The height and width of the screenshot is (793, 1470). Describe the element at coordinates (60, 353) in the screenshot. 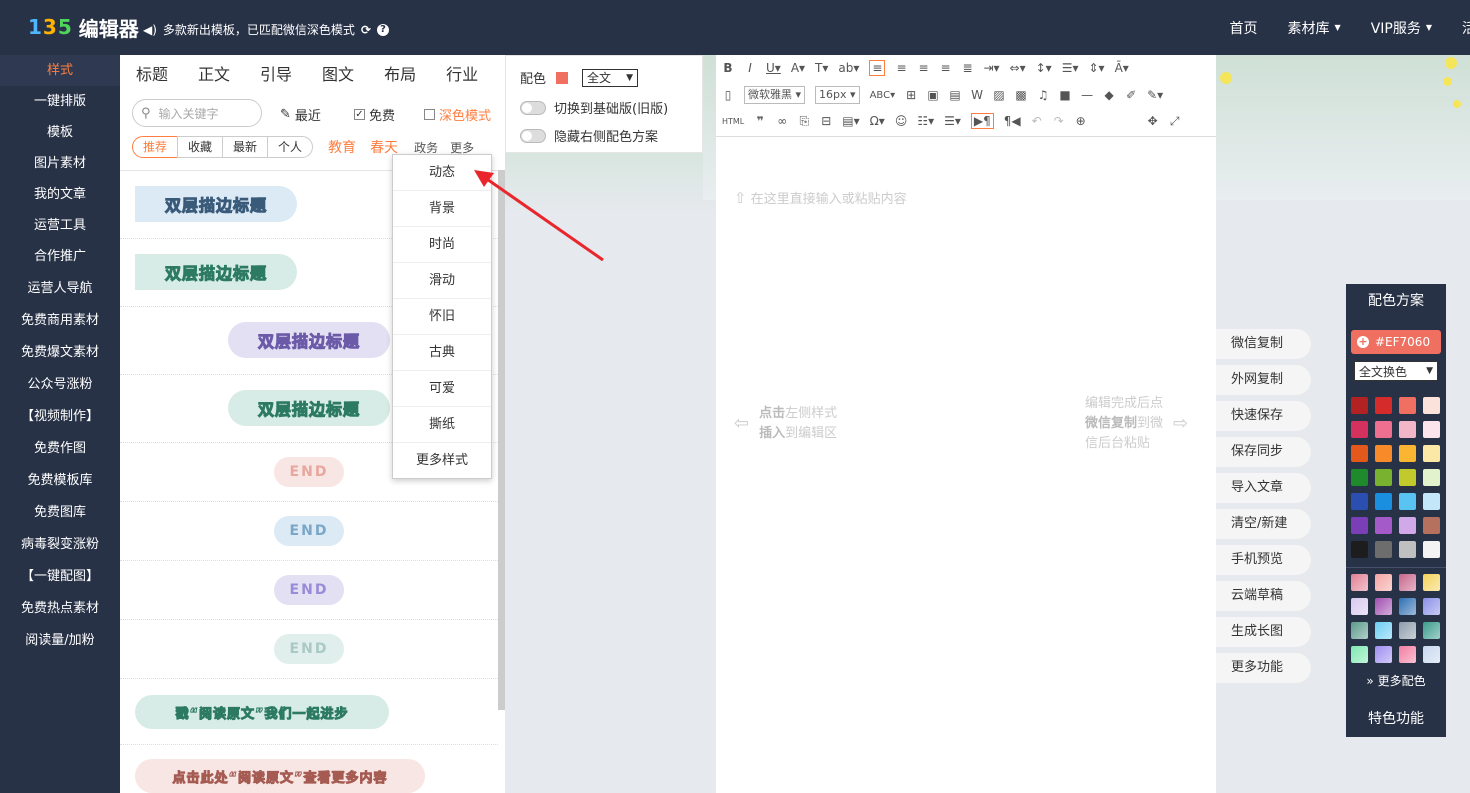

I see `sidebar-item-free-viral: 免费爆文素材` at that location.